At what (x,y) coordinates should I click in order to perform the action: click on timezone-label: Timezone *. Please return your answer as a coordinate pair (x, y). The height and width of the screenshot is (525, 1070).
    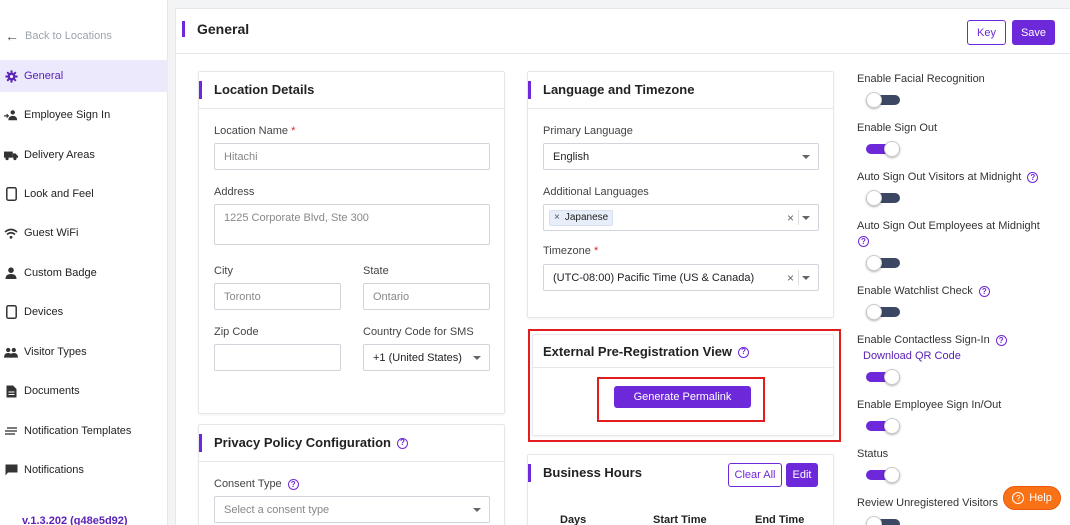
    Looking at the image, I should click on (570, 251).